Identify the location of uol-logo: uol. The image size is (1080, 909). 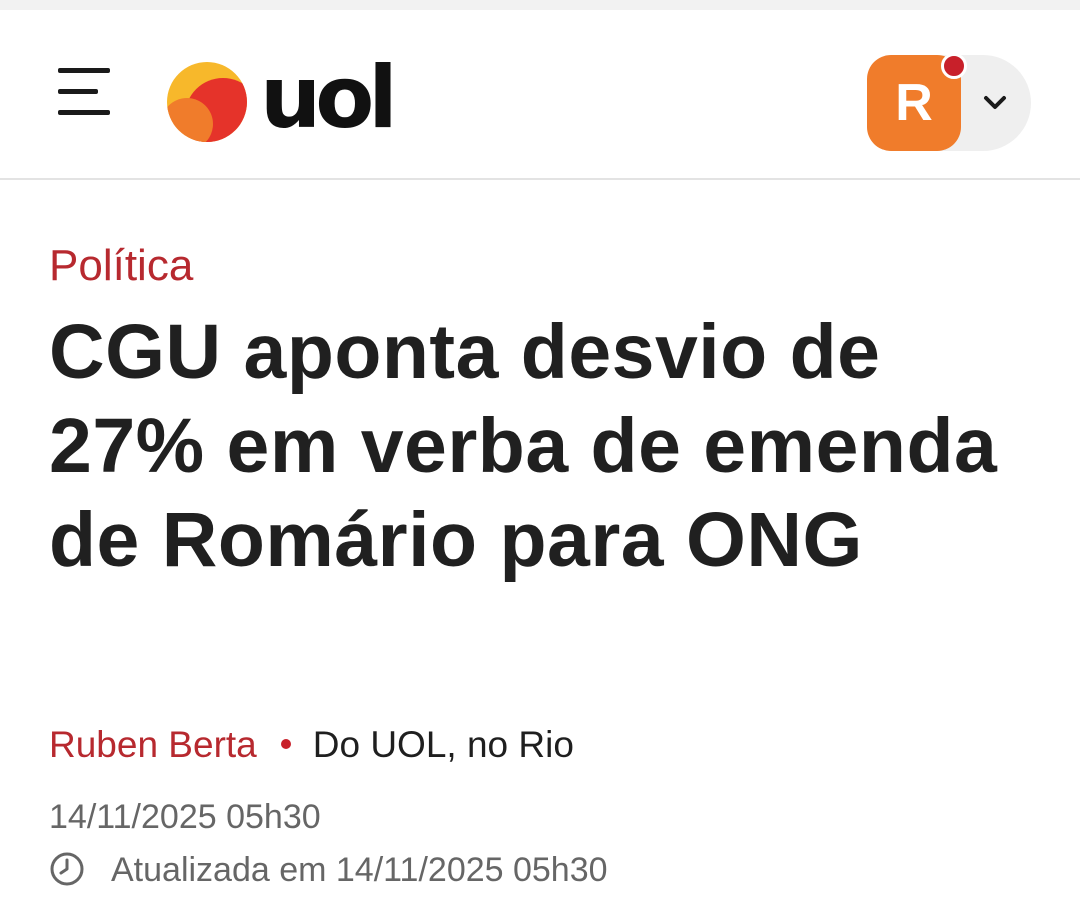
(285, 98).